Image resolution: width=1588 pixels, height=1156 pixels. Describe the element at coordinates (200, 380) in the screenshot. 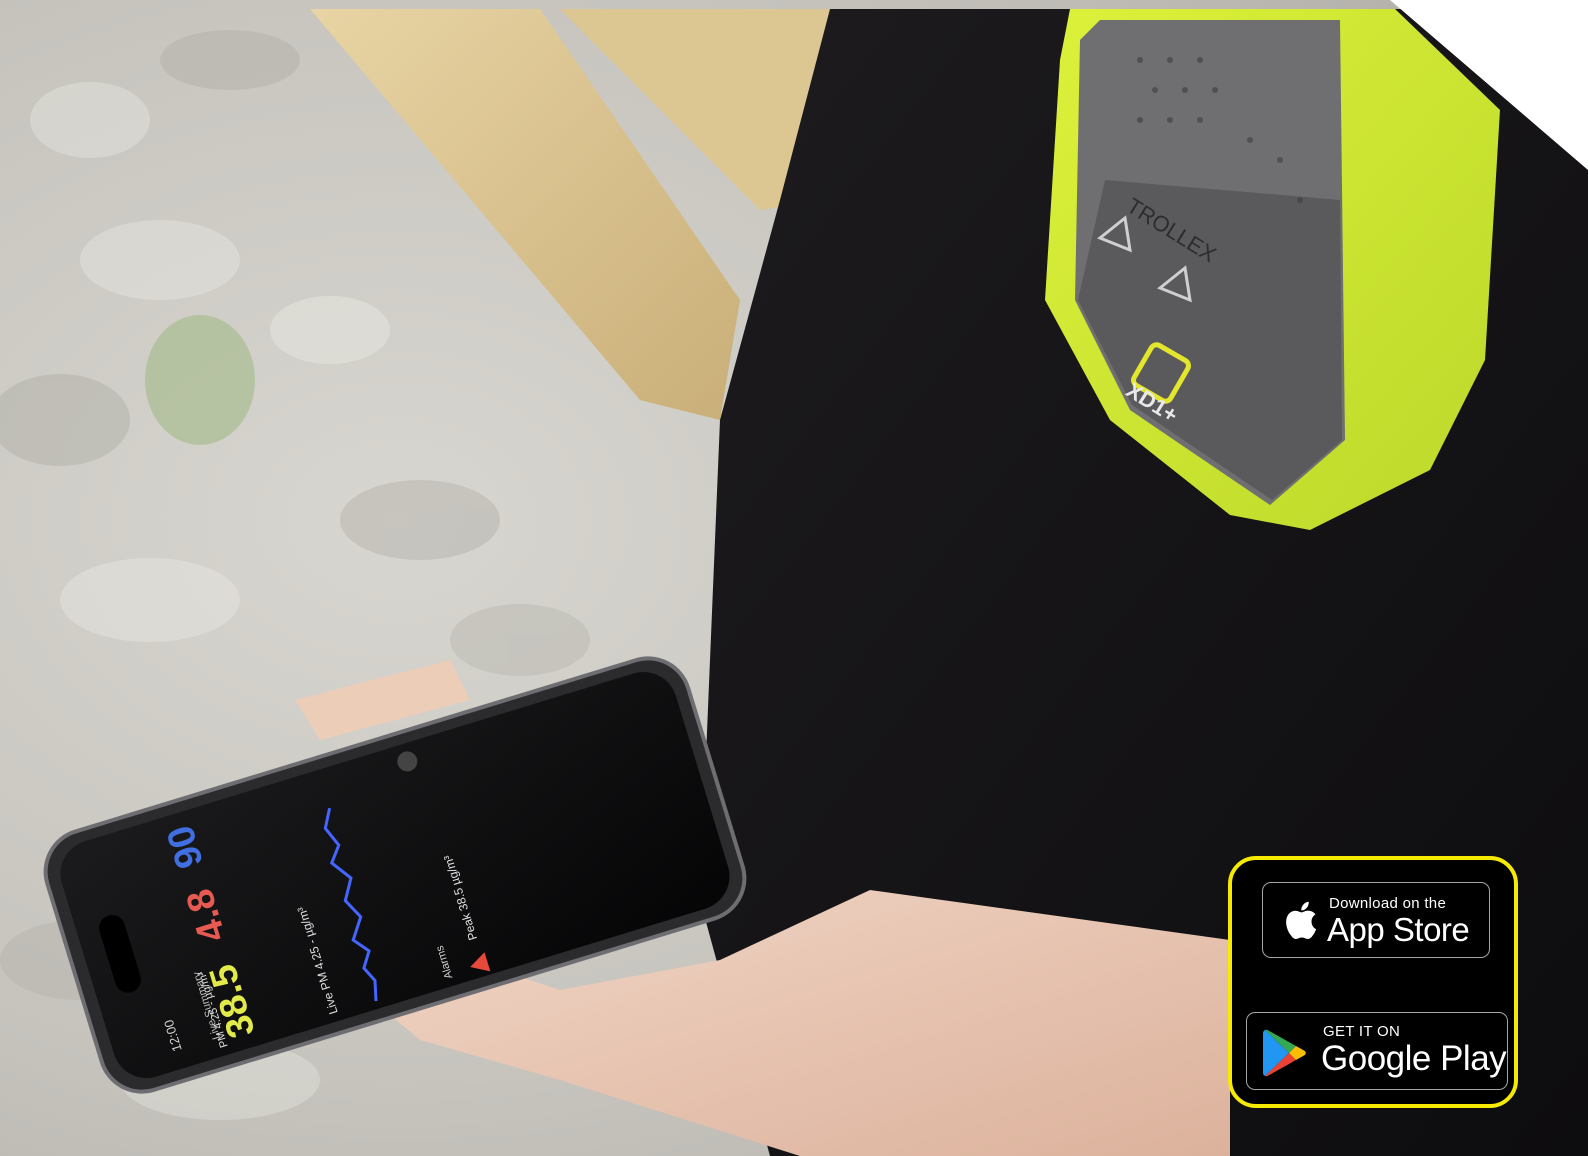

I see `weed` at that location.